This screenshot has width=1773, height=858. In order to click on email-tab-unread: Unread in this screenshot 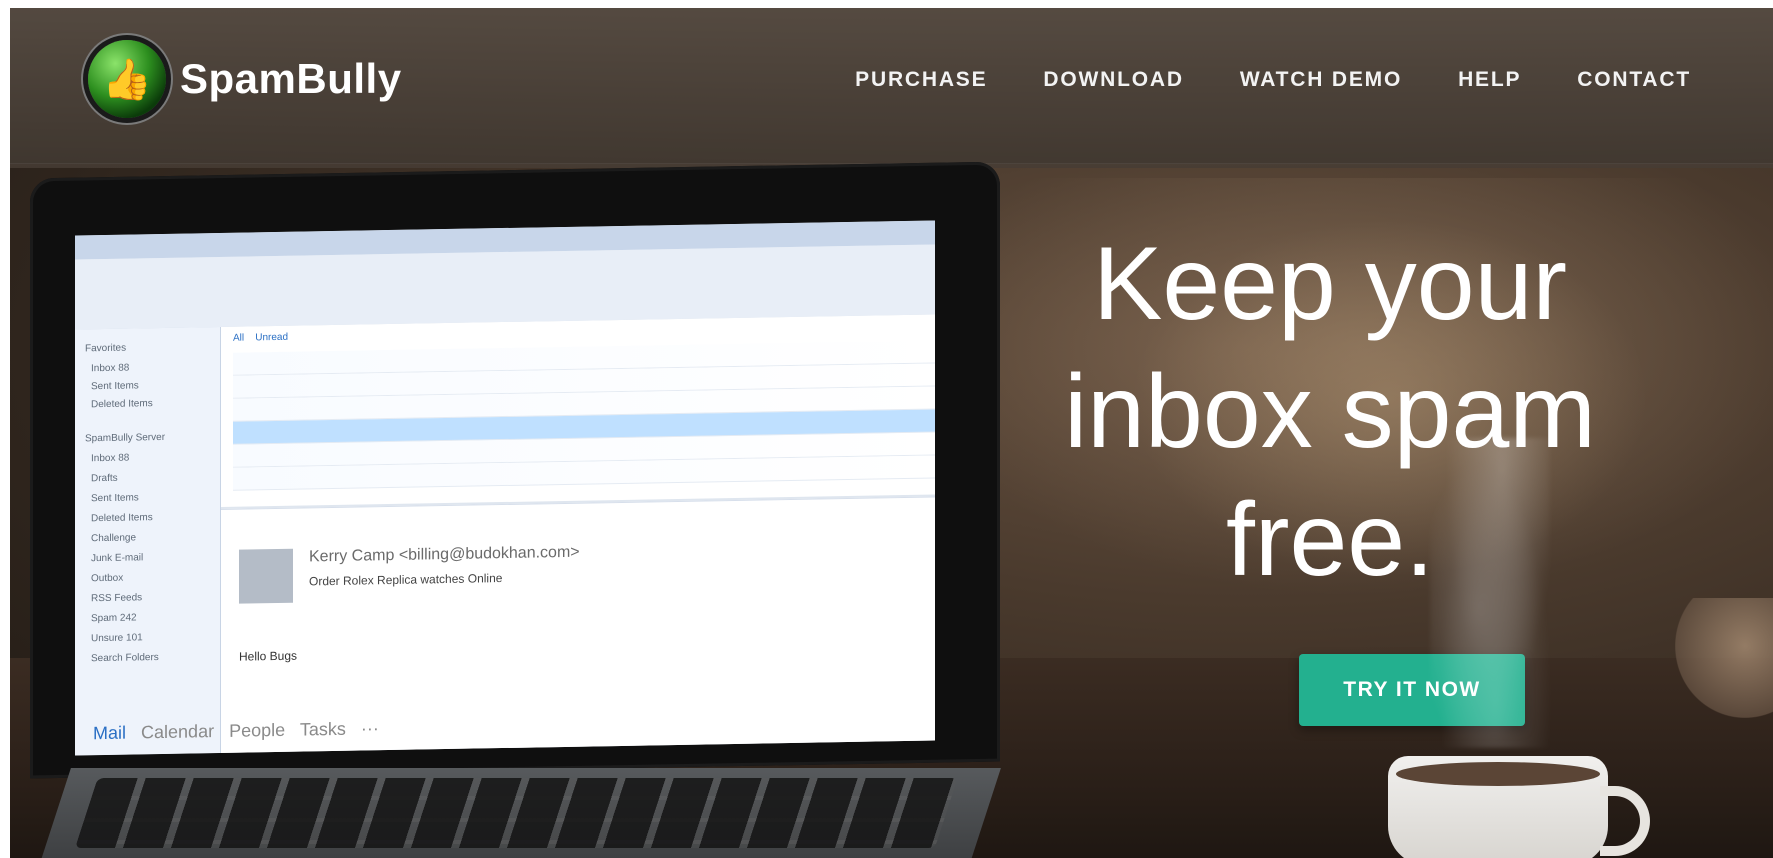, I will do `click(271, 338)`.